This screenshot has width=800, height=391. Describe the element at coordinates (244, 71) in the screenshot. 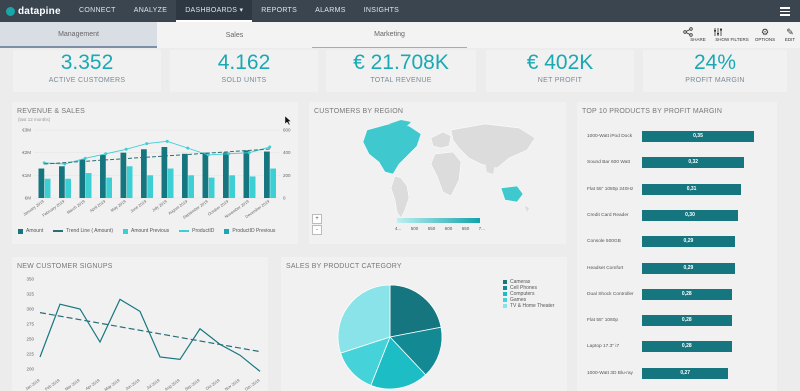

I see `kpi-sold-units: 4.162 SOLD UNITS` at that location.